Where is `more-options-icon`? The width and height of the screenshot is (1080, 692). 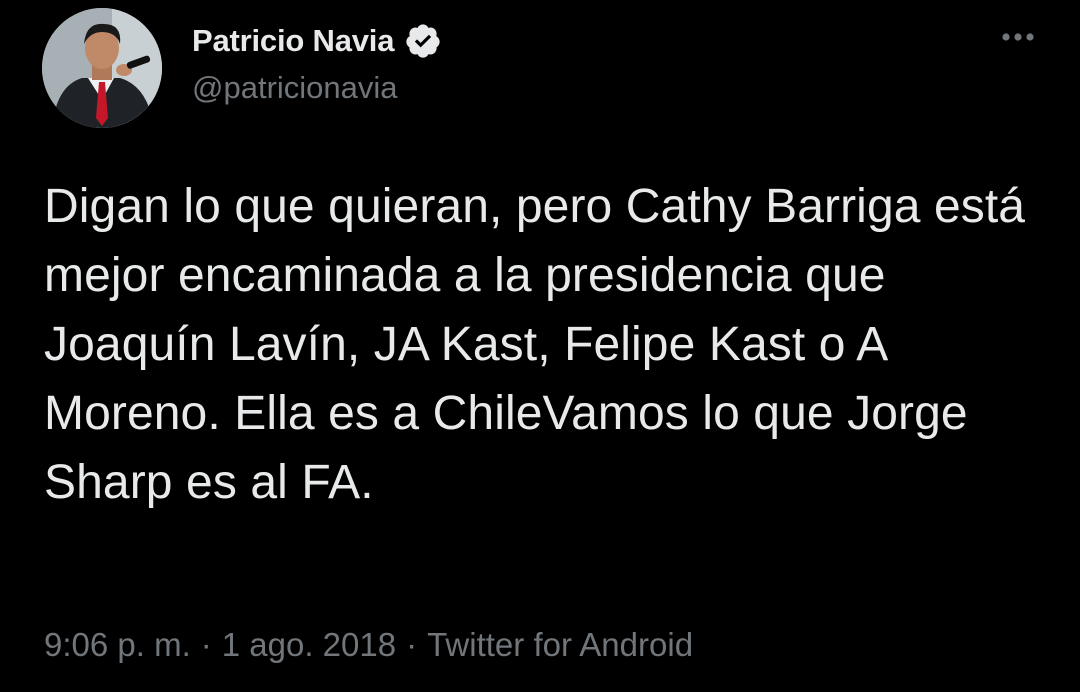
more-options-icon is located at coordinates (1018, 38).